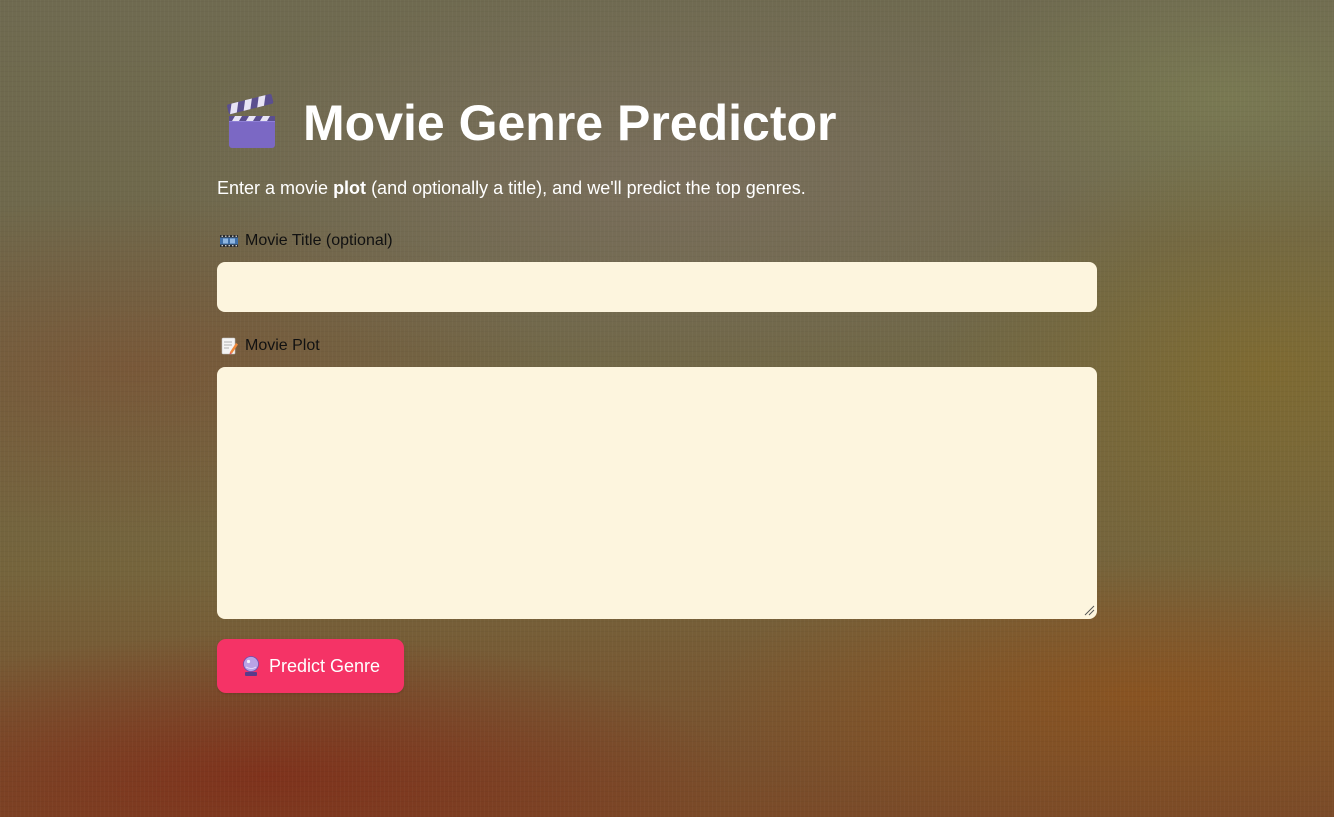 The image size is (1334, 817). Describe the element at coordinates (319, 240) in the screenshot. I see `movie-title-label-text: Movie Title (optional)` at that location.